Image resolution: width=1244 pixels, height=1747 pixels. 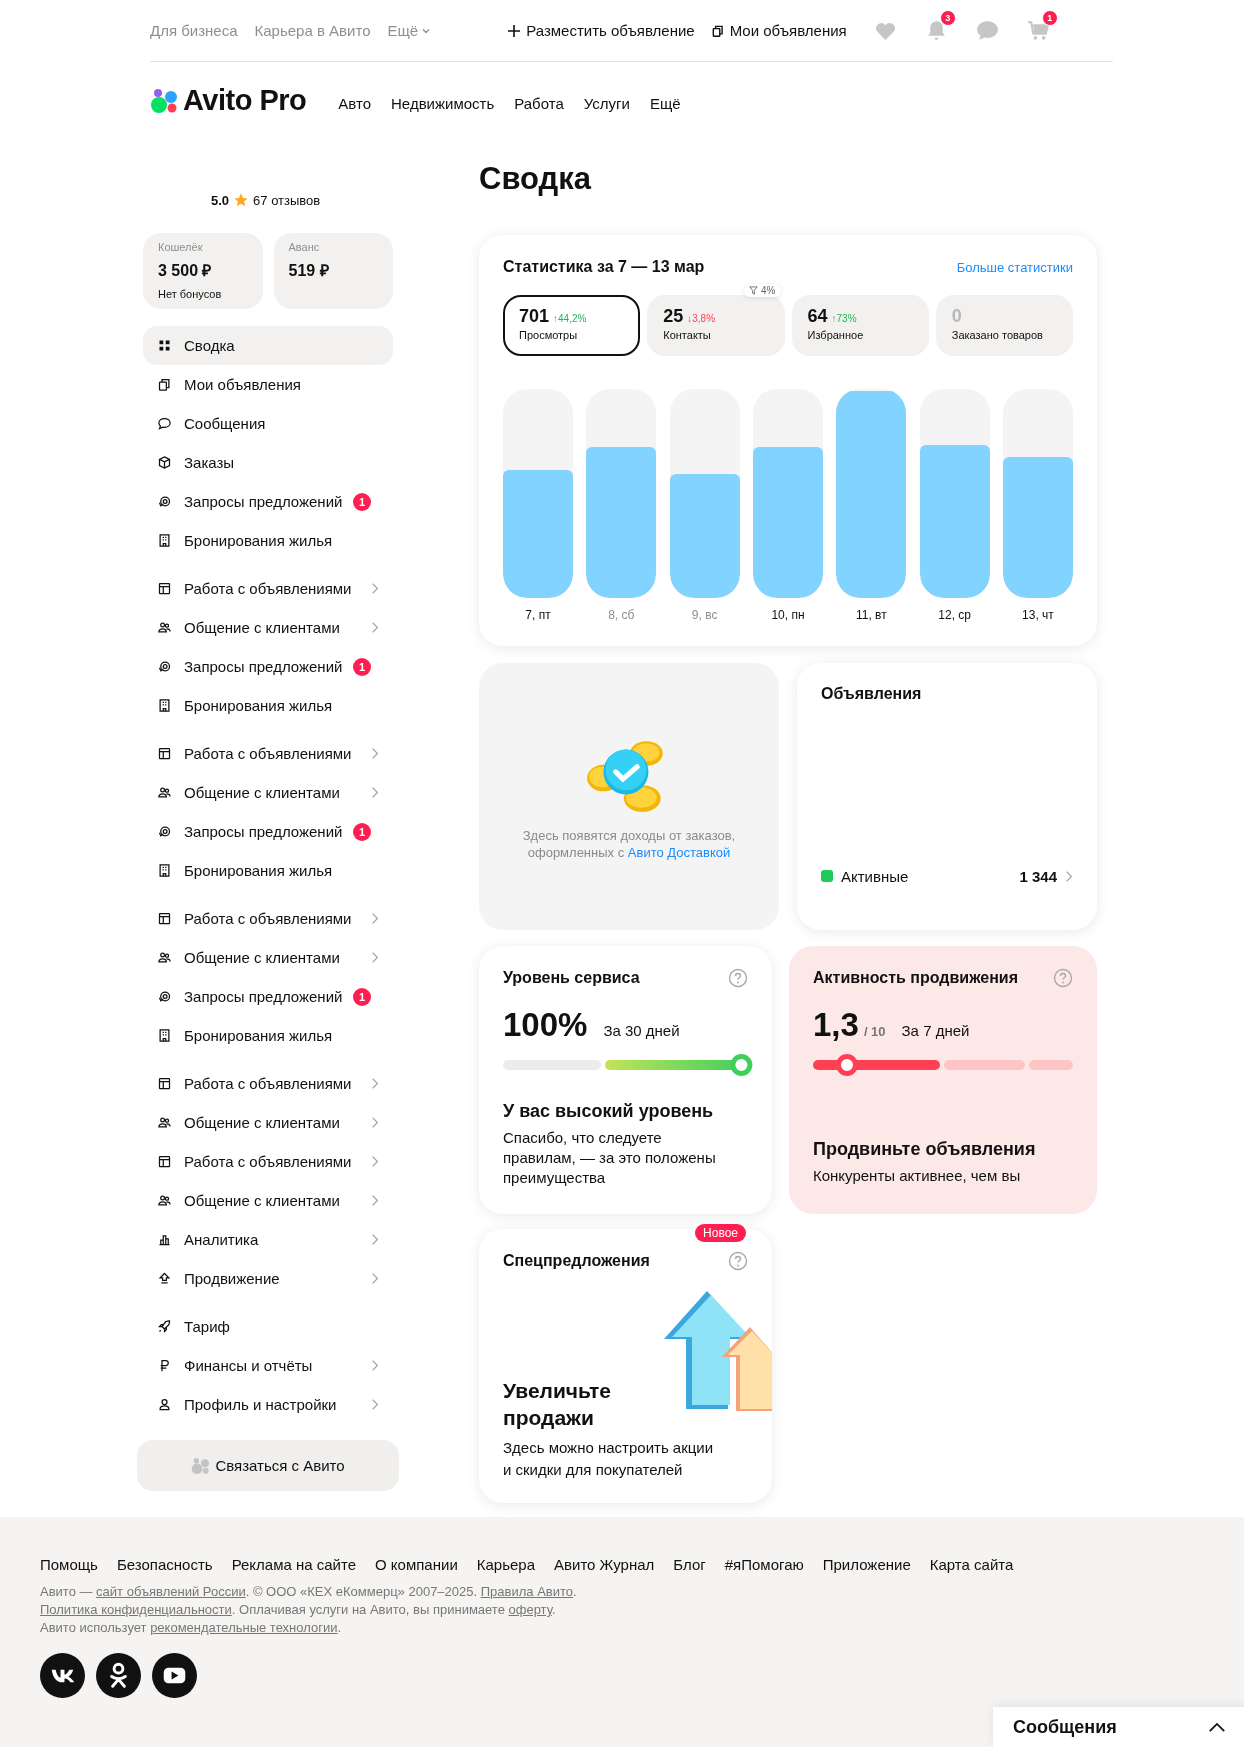 What do you see at coordinates (164, 870) in the screenshot?
I see `building-icon` at bounding box center [164, 870].